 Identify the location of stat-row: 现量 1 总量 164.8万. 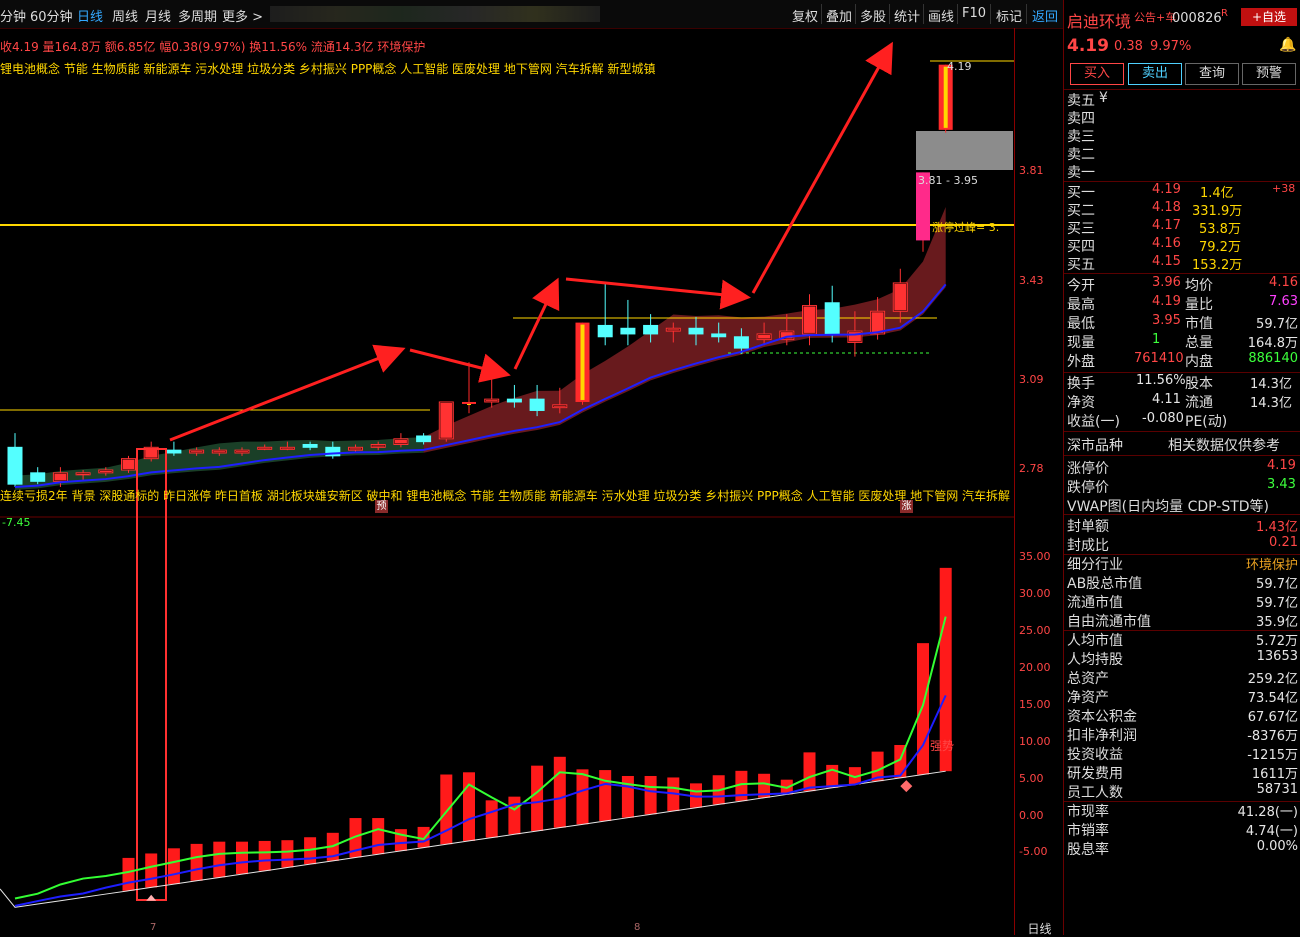
(1182, 341).